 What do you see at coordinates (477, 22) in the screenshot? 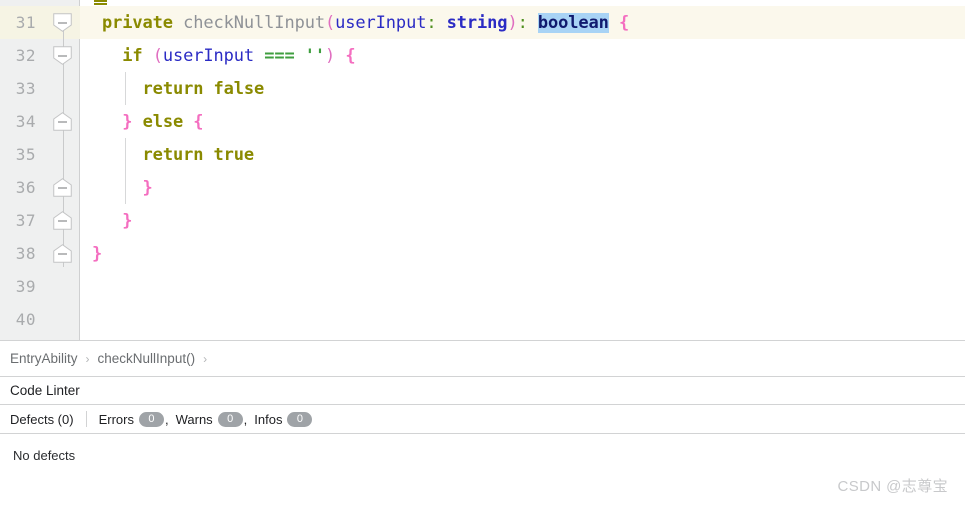
I see `param-type: string` at bounding box center [477, 22].